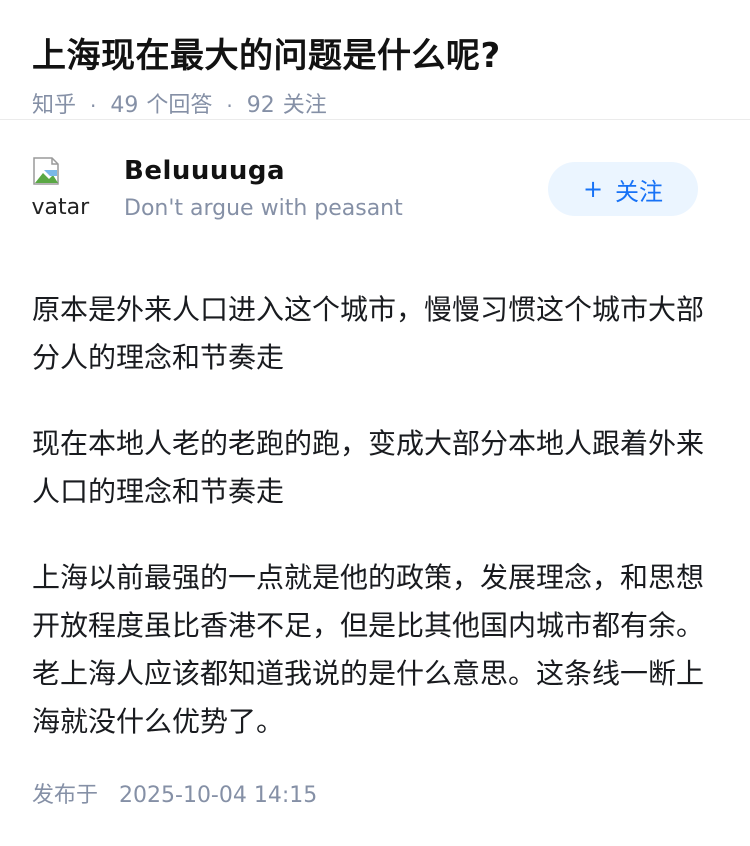  I want to click on question-meta: 知乎 · 49 个回答 · 92 关注, so click(375, 106).